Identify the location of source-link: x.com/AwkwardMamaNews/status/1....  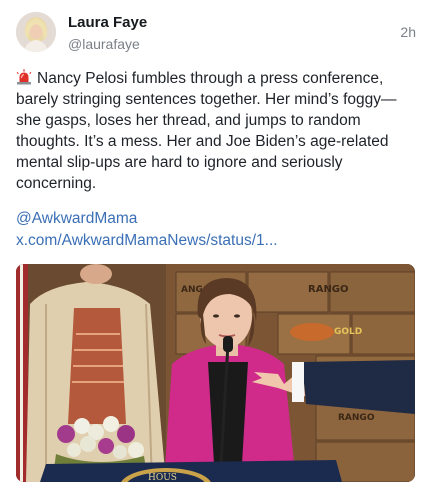
(147, 241).